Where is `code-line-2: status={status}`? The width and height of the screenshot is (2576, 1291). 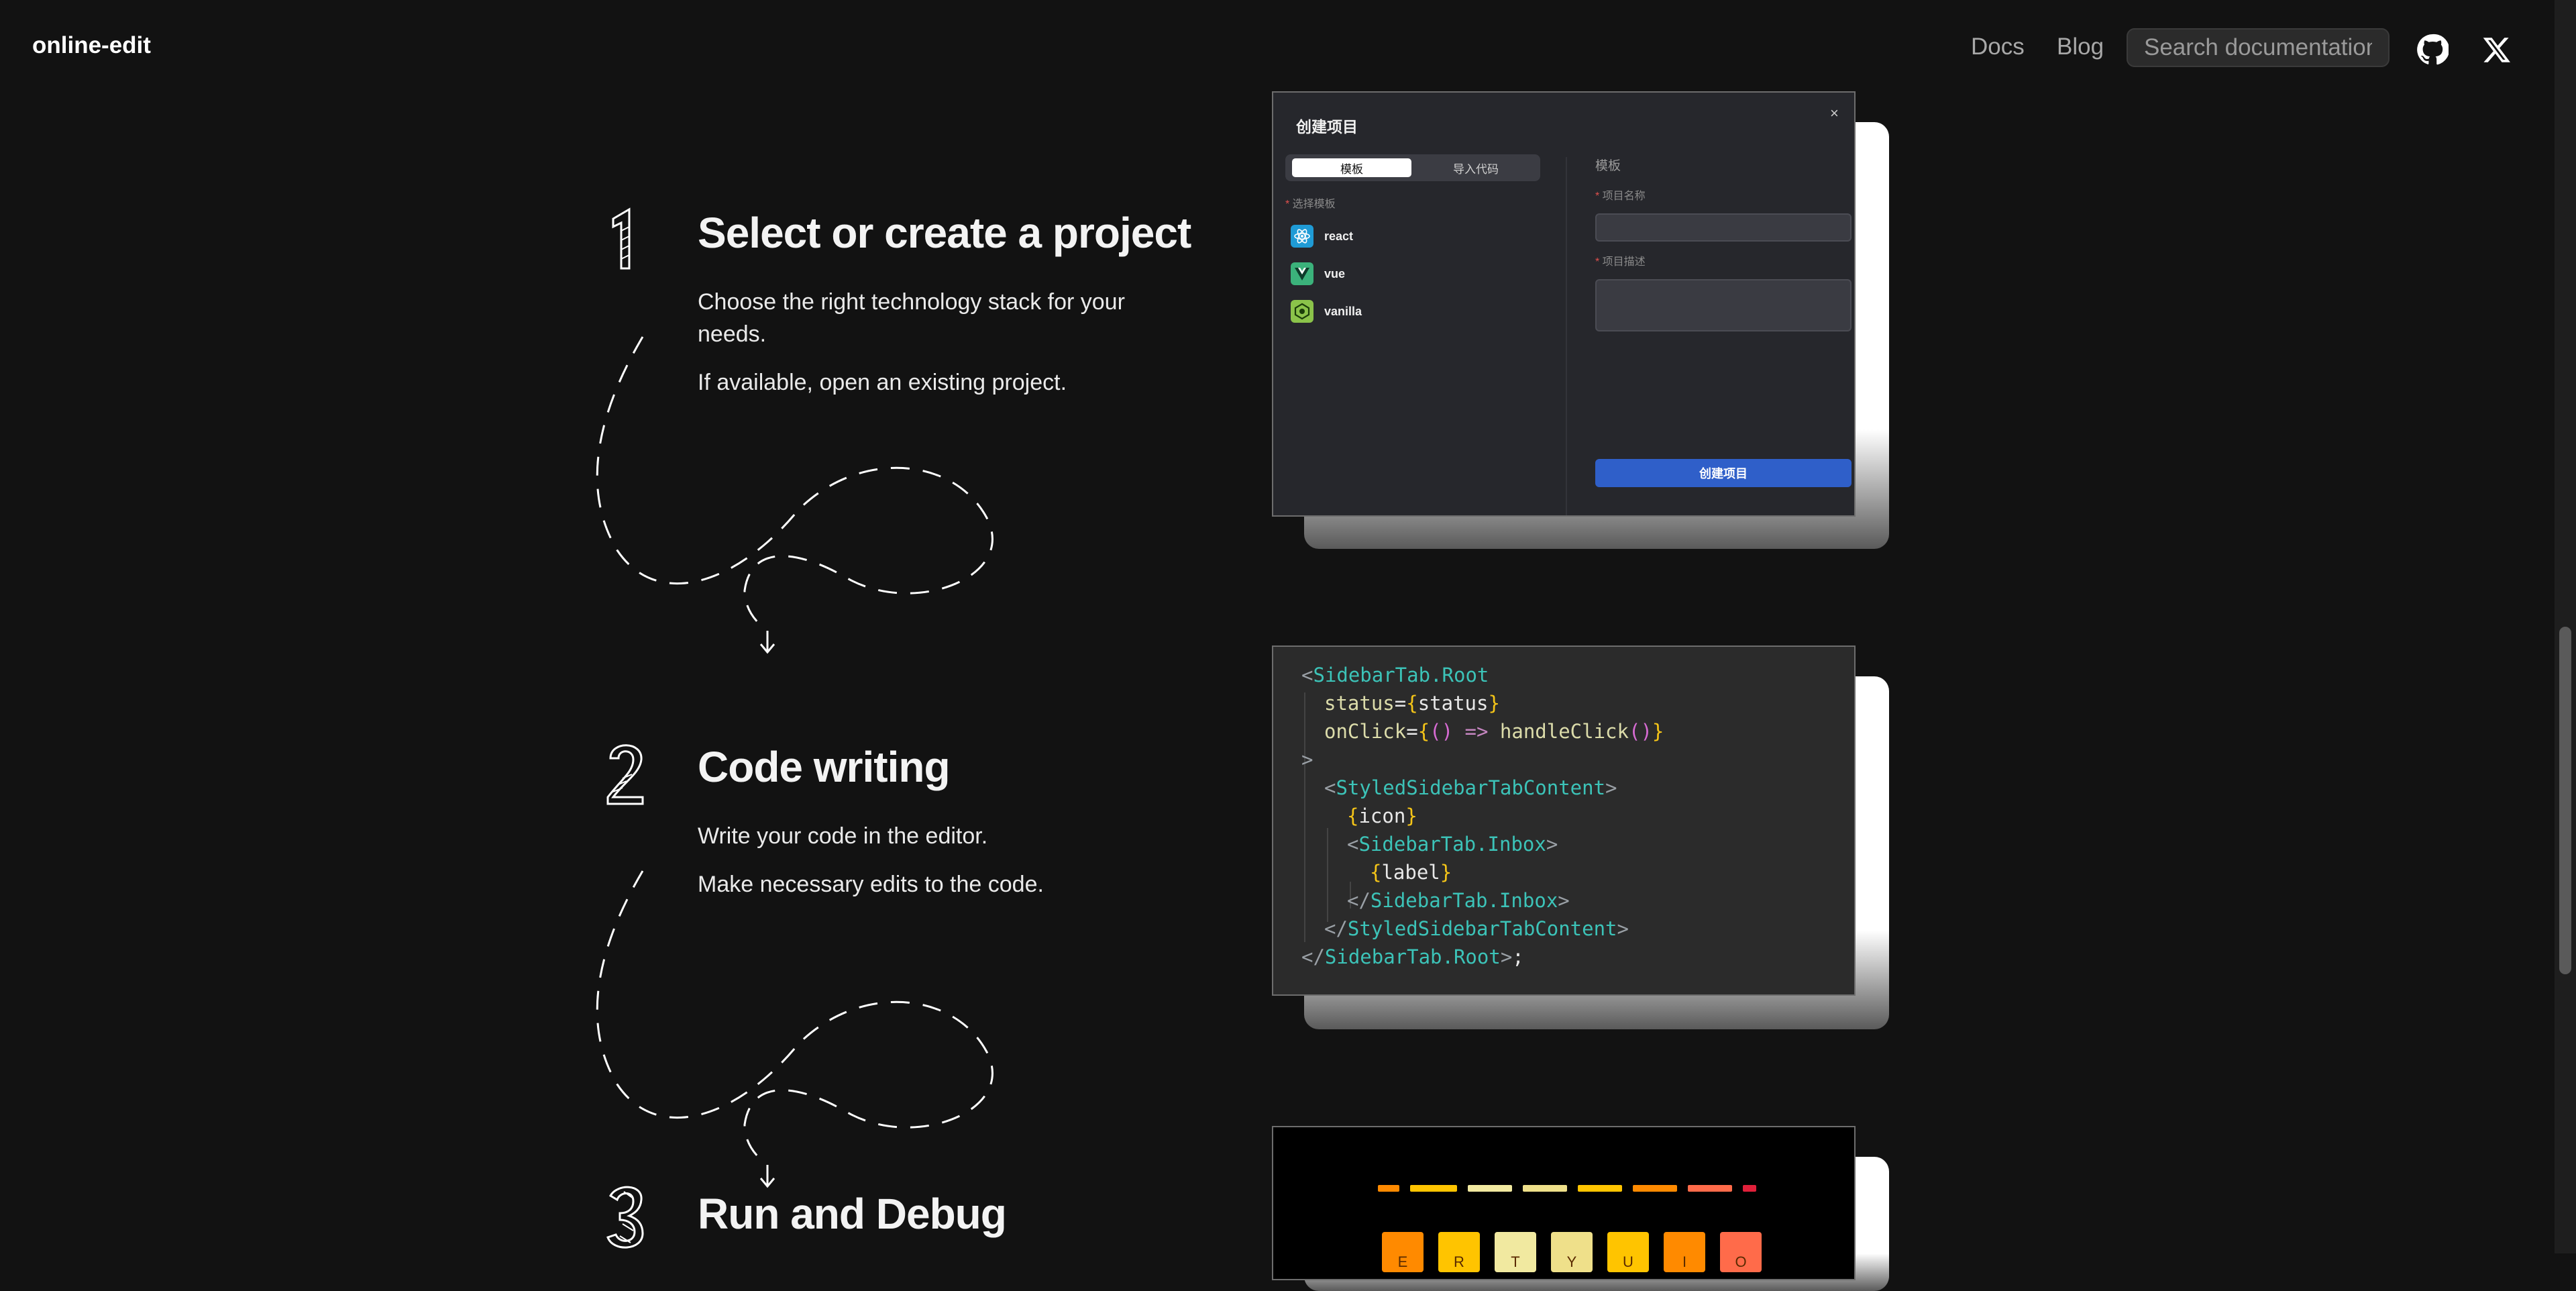 code-line-2: status={status} is located at coordinates (1412, 703).